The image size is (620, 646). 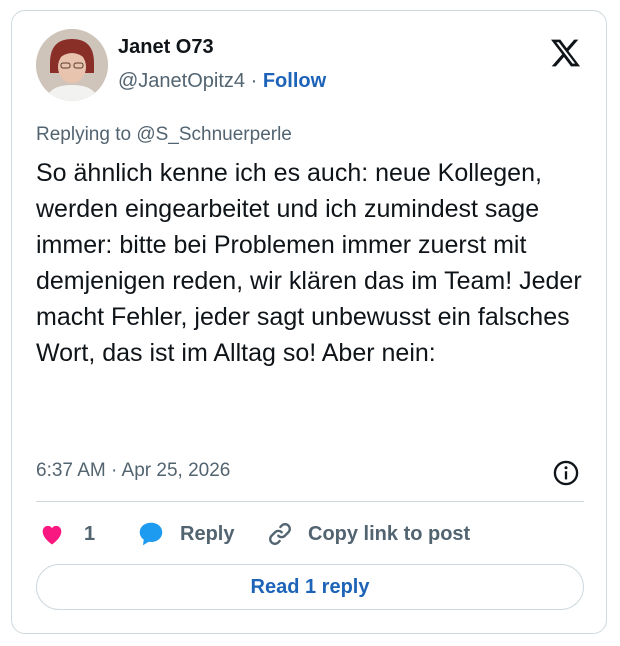 What do you see at coordinates (207, 533) in the screenshot?
I see `reply-label: Reply` at bounding box center [207, 533].